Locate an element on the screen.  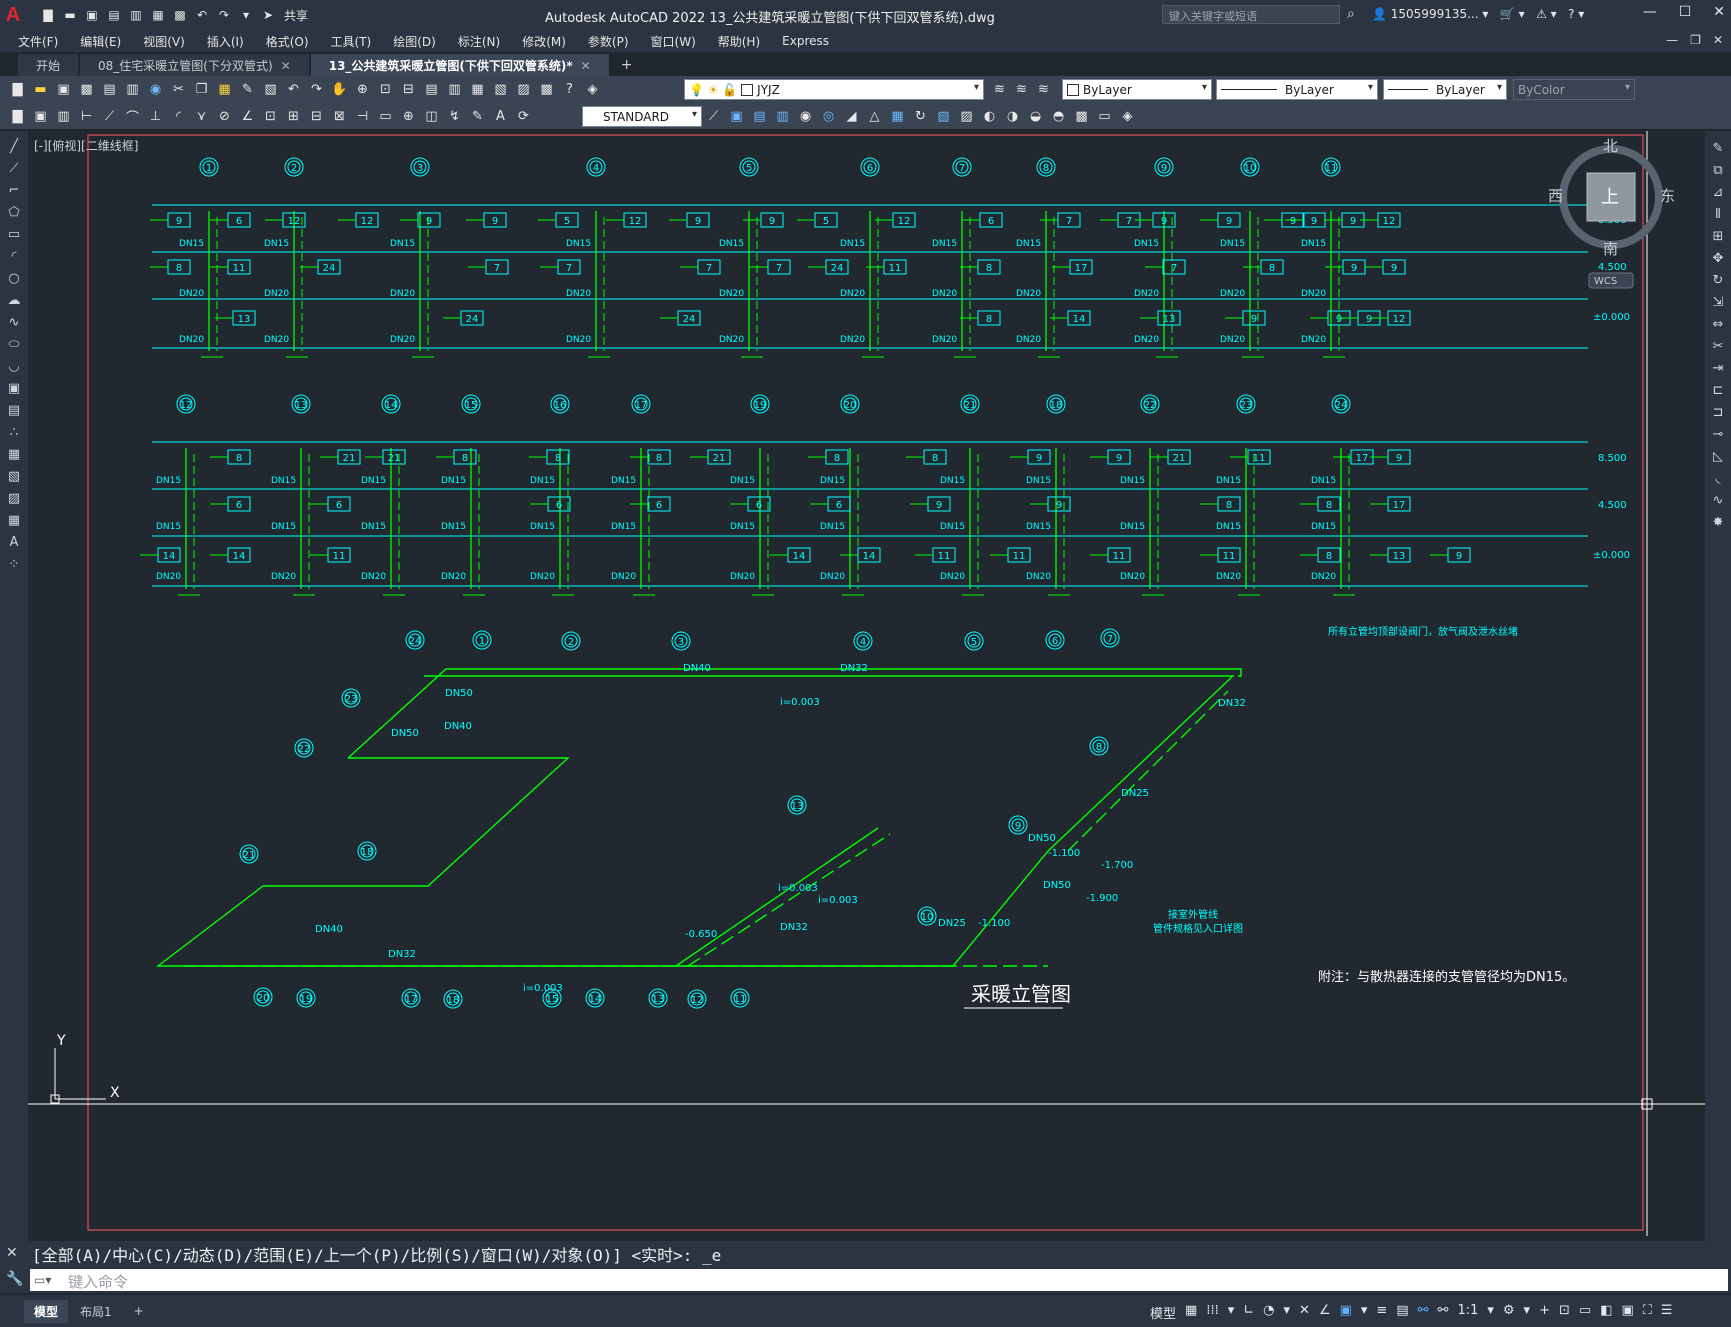
snap-icon: ⁞⁞⁞ is located at coordinates (1212, 1312).